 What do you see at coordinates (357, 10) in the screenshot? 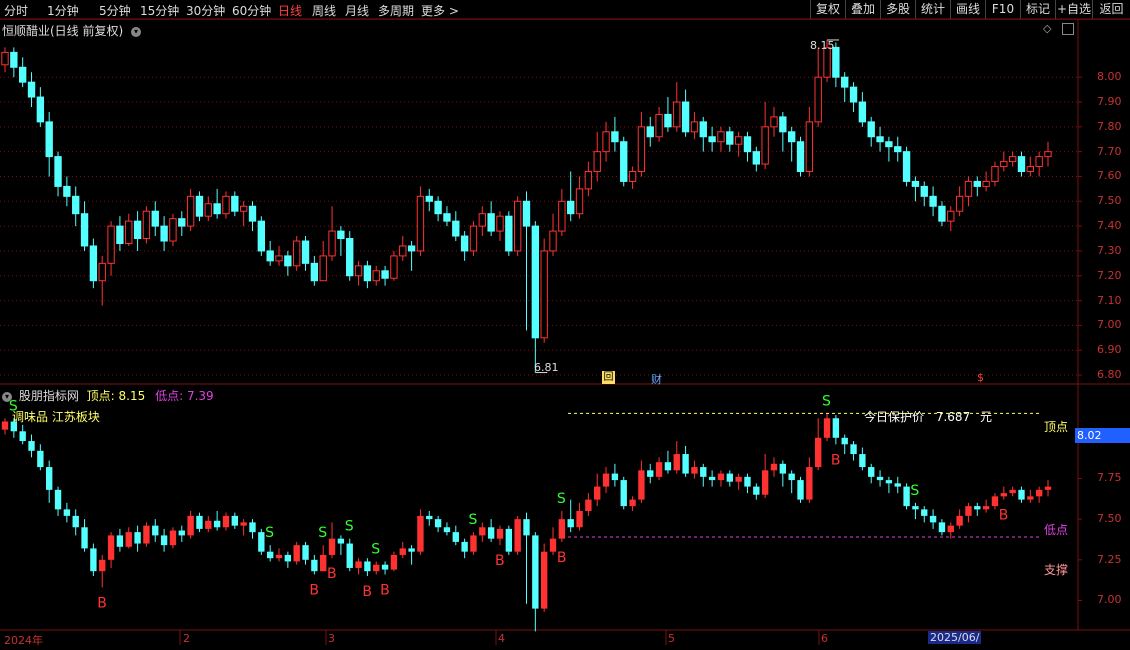
I see `tab-monthly: 月线` at bounding box center [357, 10].